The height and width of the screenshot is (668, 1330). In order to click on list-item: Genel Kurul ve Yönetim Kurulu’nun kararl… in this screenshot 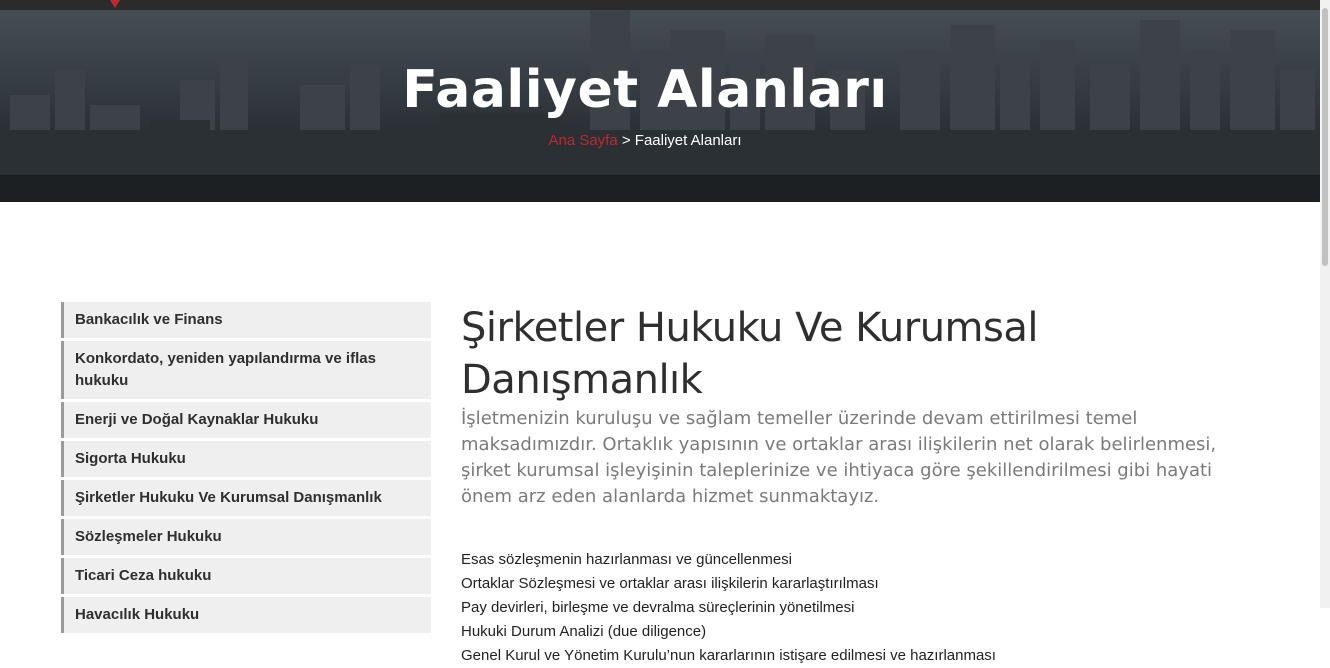, I will do `click(728, 655)`.